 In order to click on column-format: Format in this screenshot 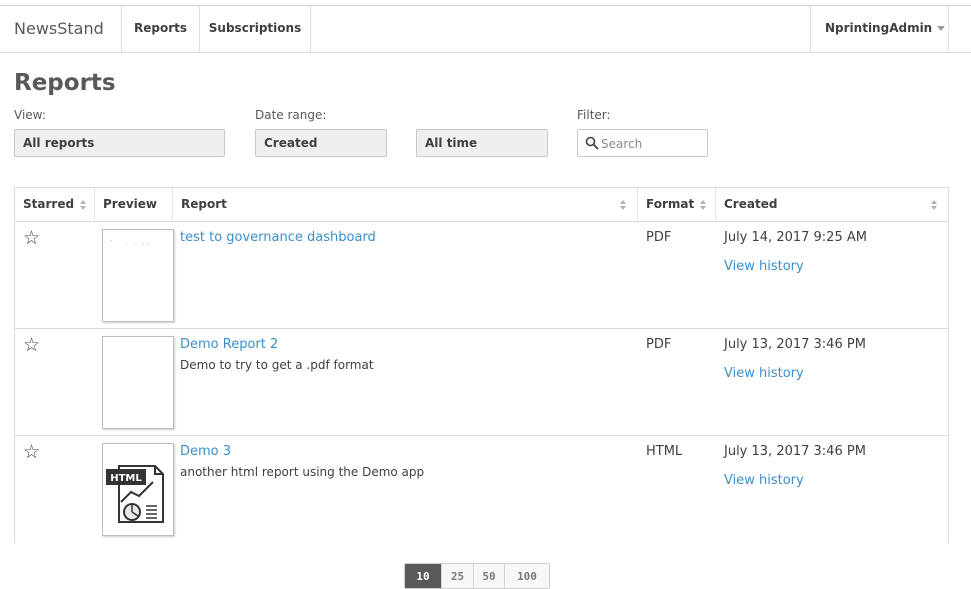, I will do `click(677, 205)`.